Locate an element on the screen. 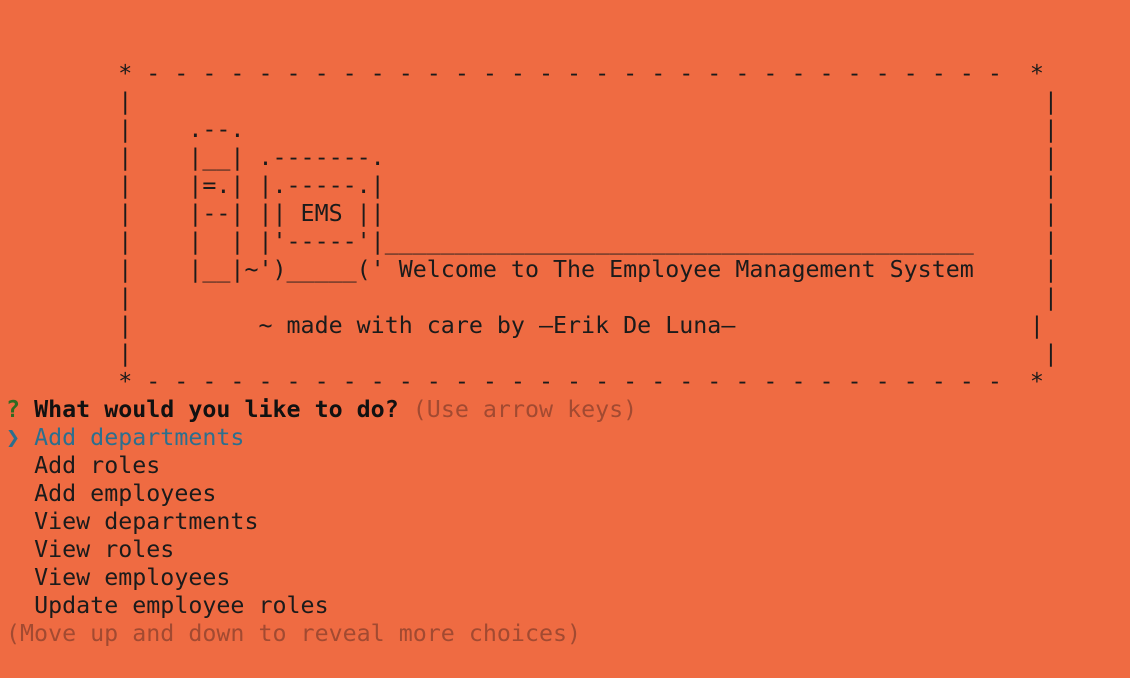 Image resolution: width=1130 pixels, height=678 pixels. choice-label: Add roles is located at coordinates (97, 465).